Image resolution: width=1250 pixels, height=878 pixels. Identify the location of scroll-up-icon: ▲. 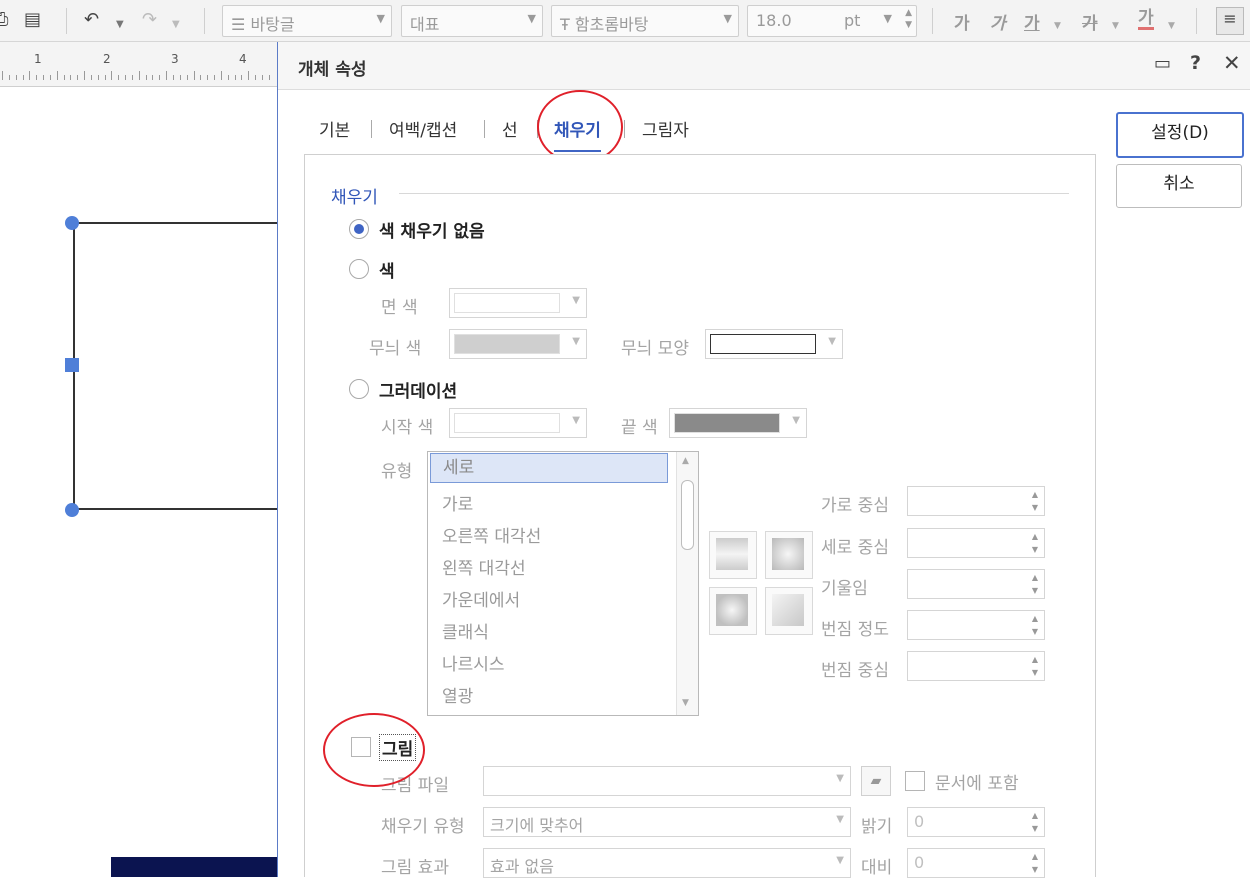
(685, 461).